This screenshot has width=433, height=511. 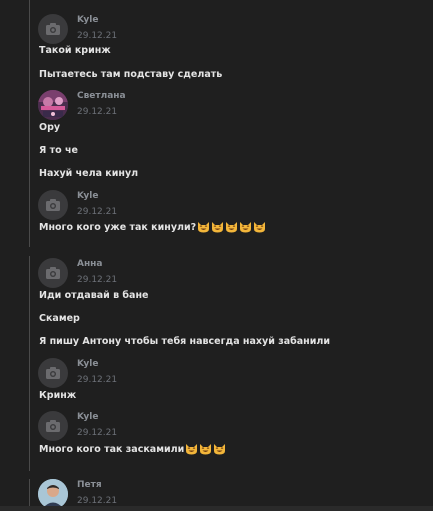 I want to click on horizontal-scrollbar, so click(x=216, y=508).